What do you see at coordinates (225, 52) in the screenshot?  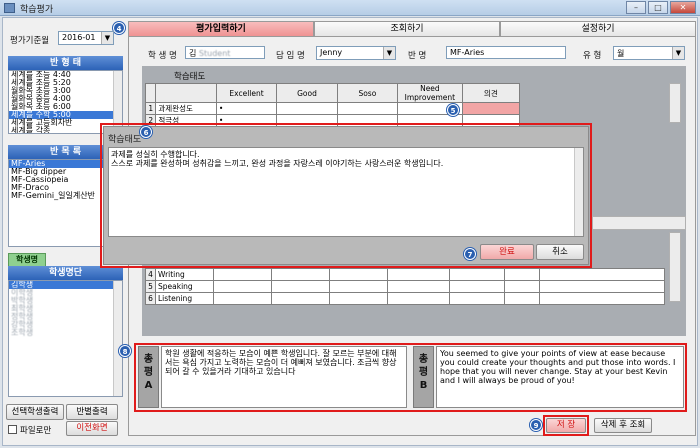 I see `student-name-field: 김 Student` at bounding box center [225, 52].